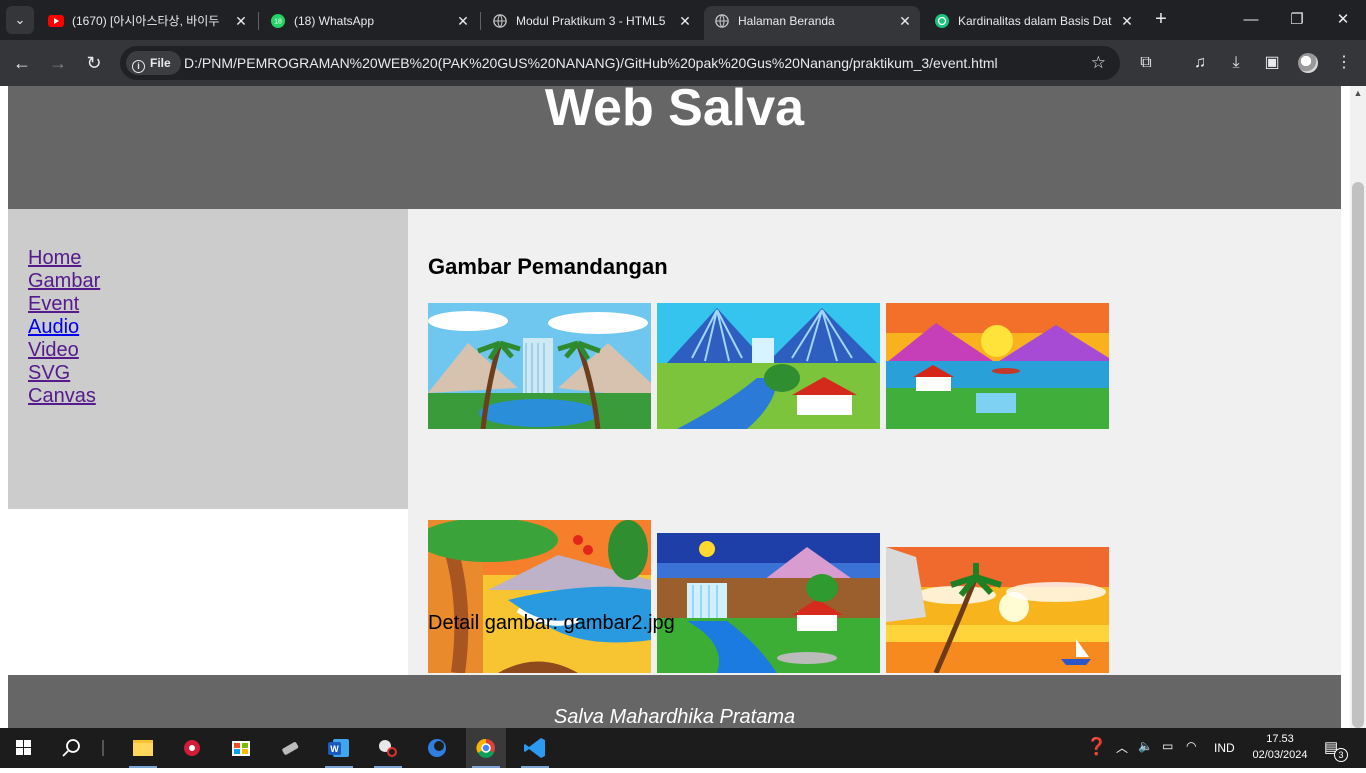 Image resolution: width=1366 pixels, height=773 pixels. What do you see at coordinates (334, 749) in the screenshot?
I see `svg-text: W` at bounding box center [334, 749].